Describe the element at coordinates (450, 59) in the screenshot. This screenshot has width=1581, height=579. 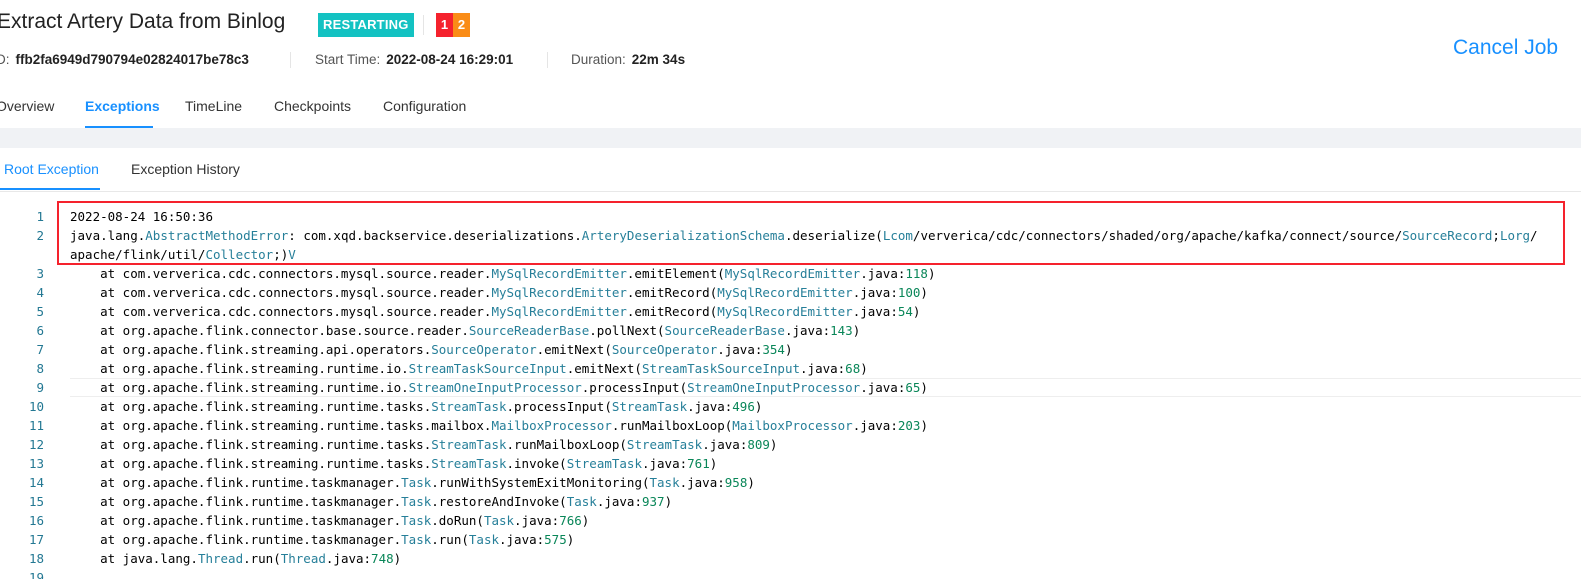
I see `start-time-value: 2022-08-24 16:29:01` at that location.